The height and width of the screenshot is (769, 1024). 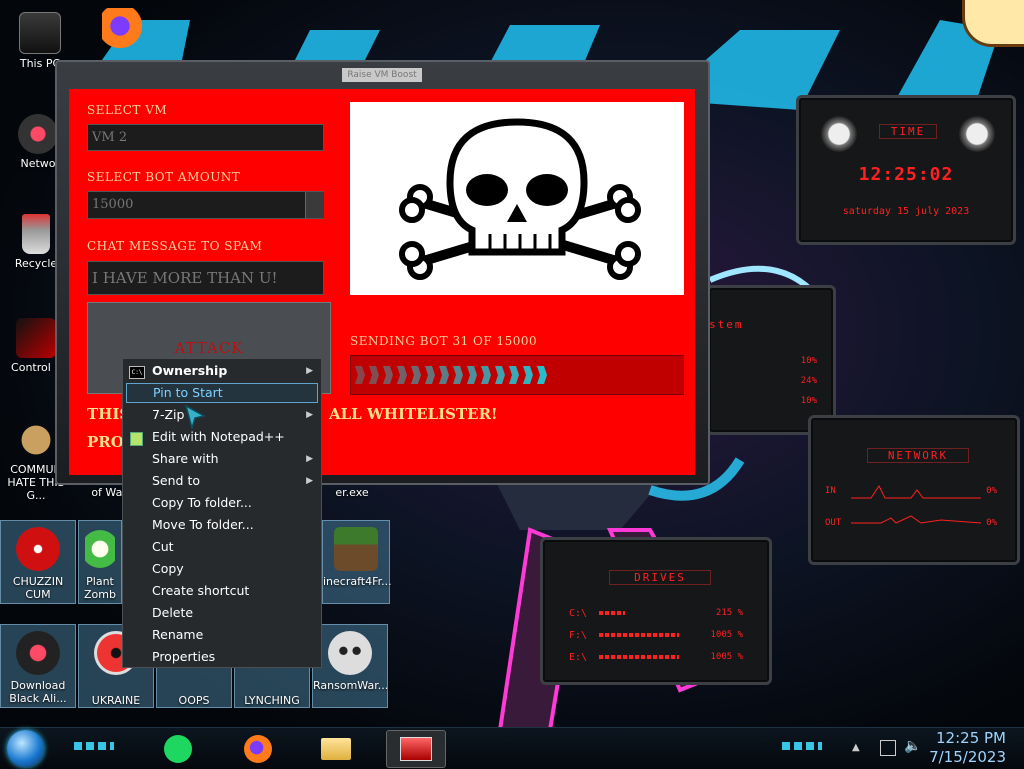 What do you see at coordinates (222, 437) in the screenshot?
I see `menu-item-edit-with-notepad: Edit with Notepad++` at bounding box center [222, 437].